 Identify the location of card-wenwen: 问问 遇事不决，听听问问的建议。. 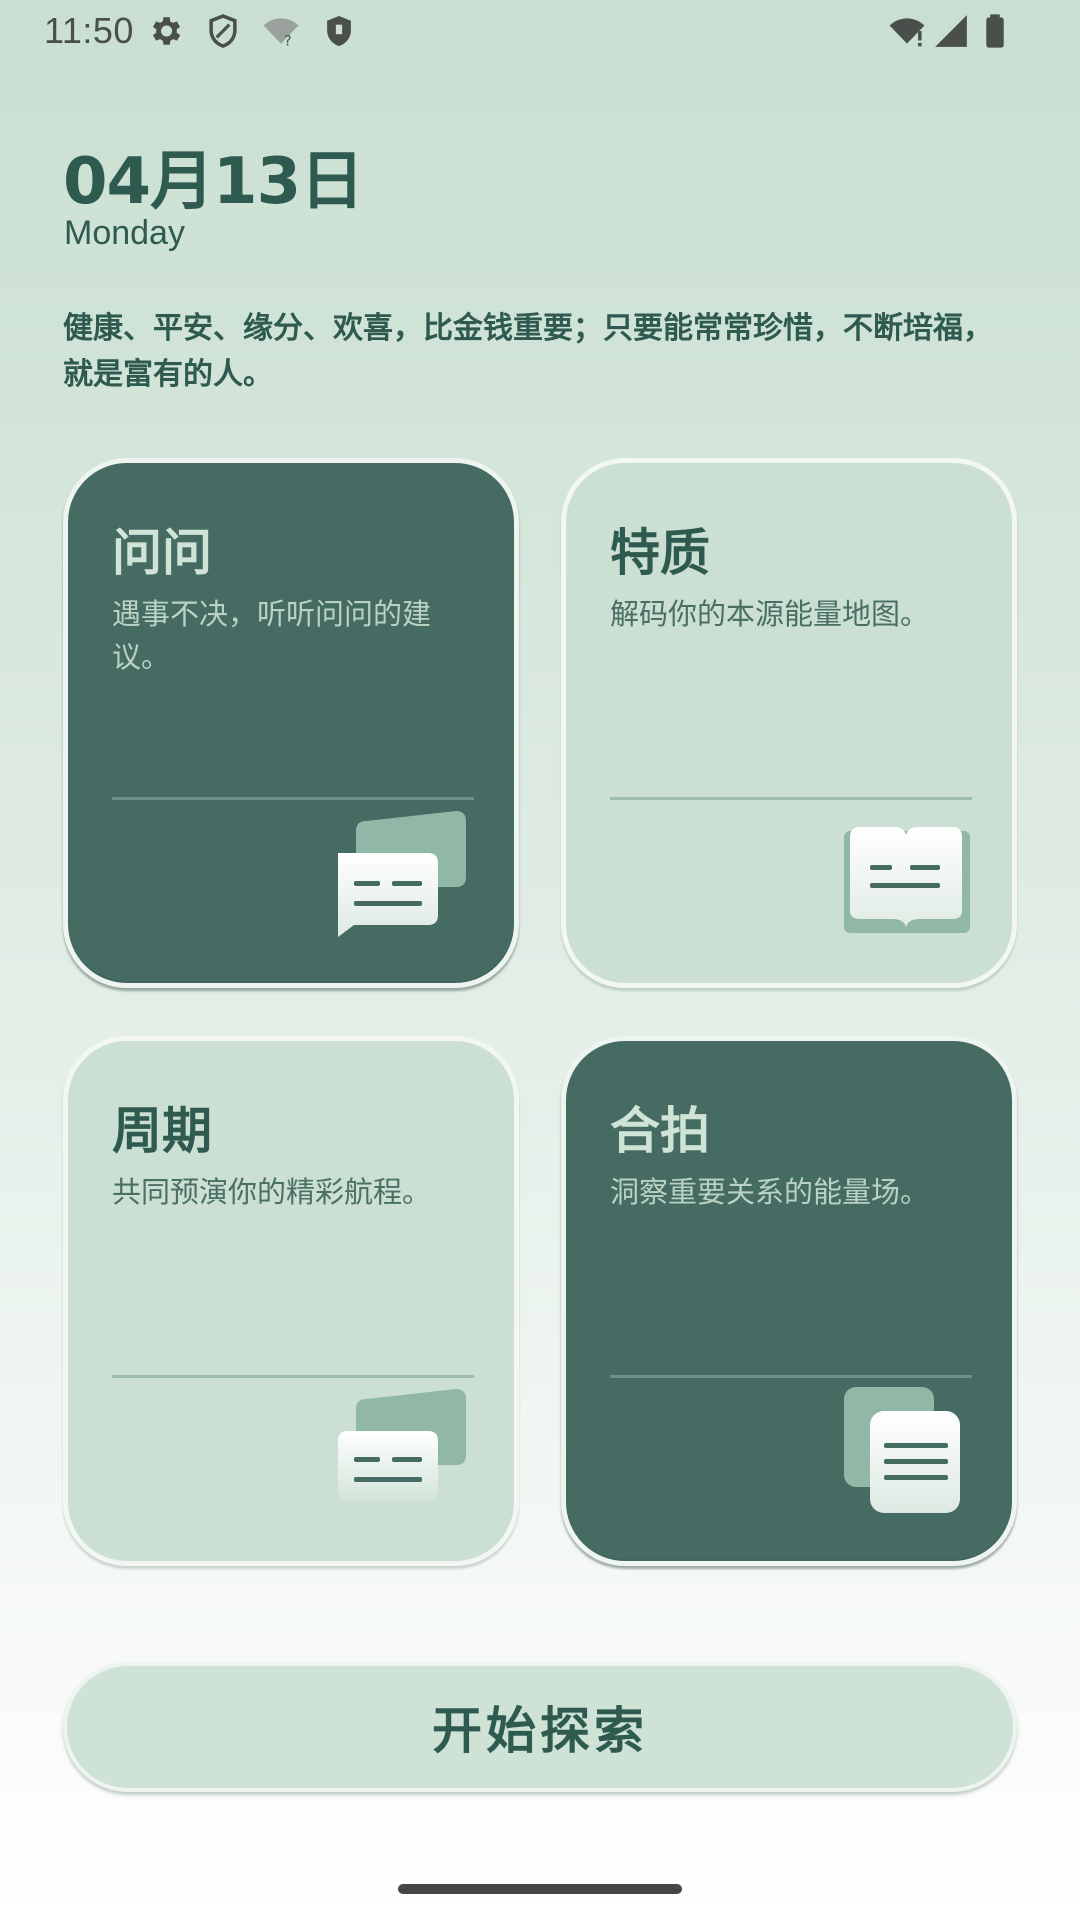
(291, 723).